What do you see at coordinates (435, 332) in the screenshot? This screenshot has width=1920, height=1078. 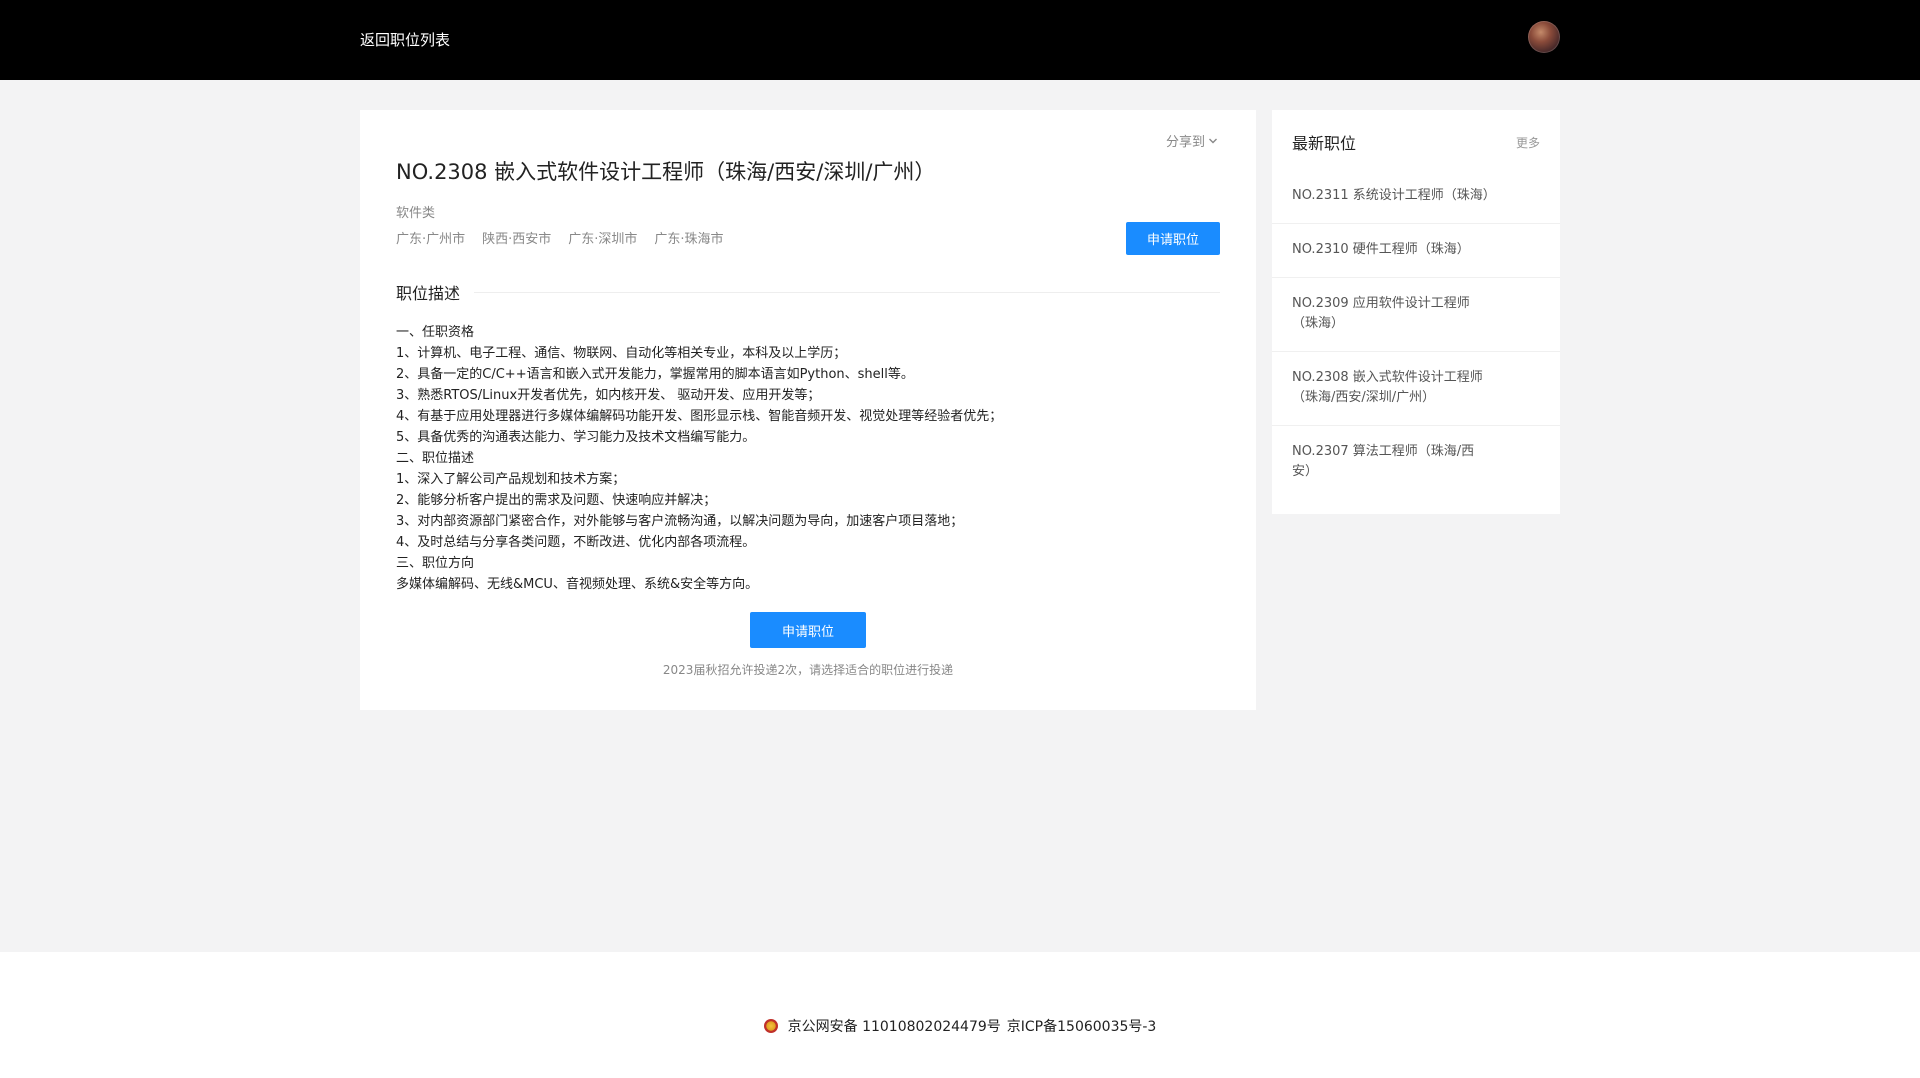 I see `description-line: 一、任职资格` at bounding box center [435, 332].